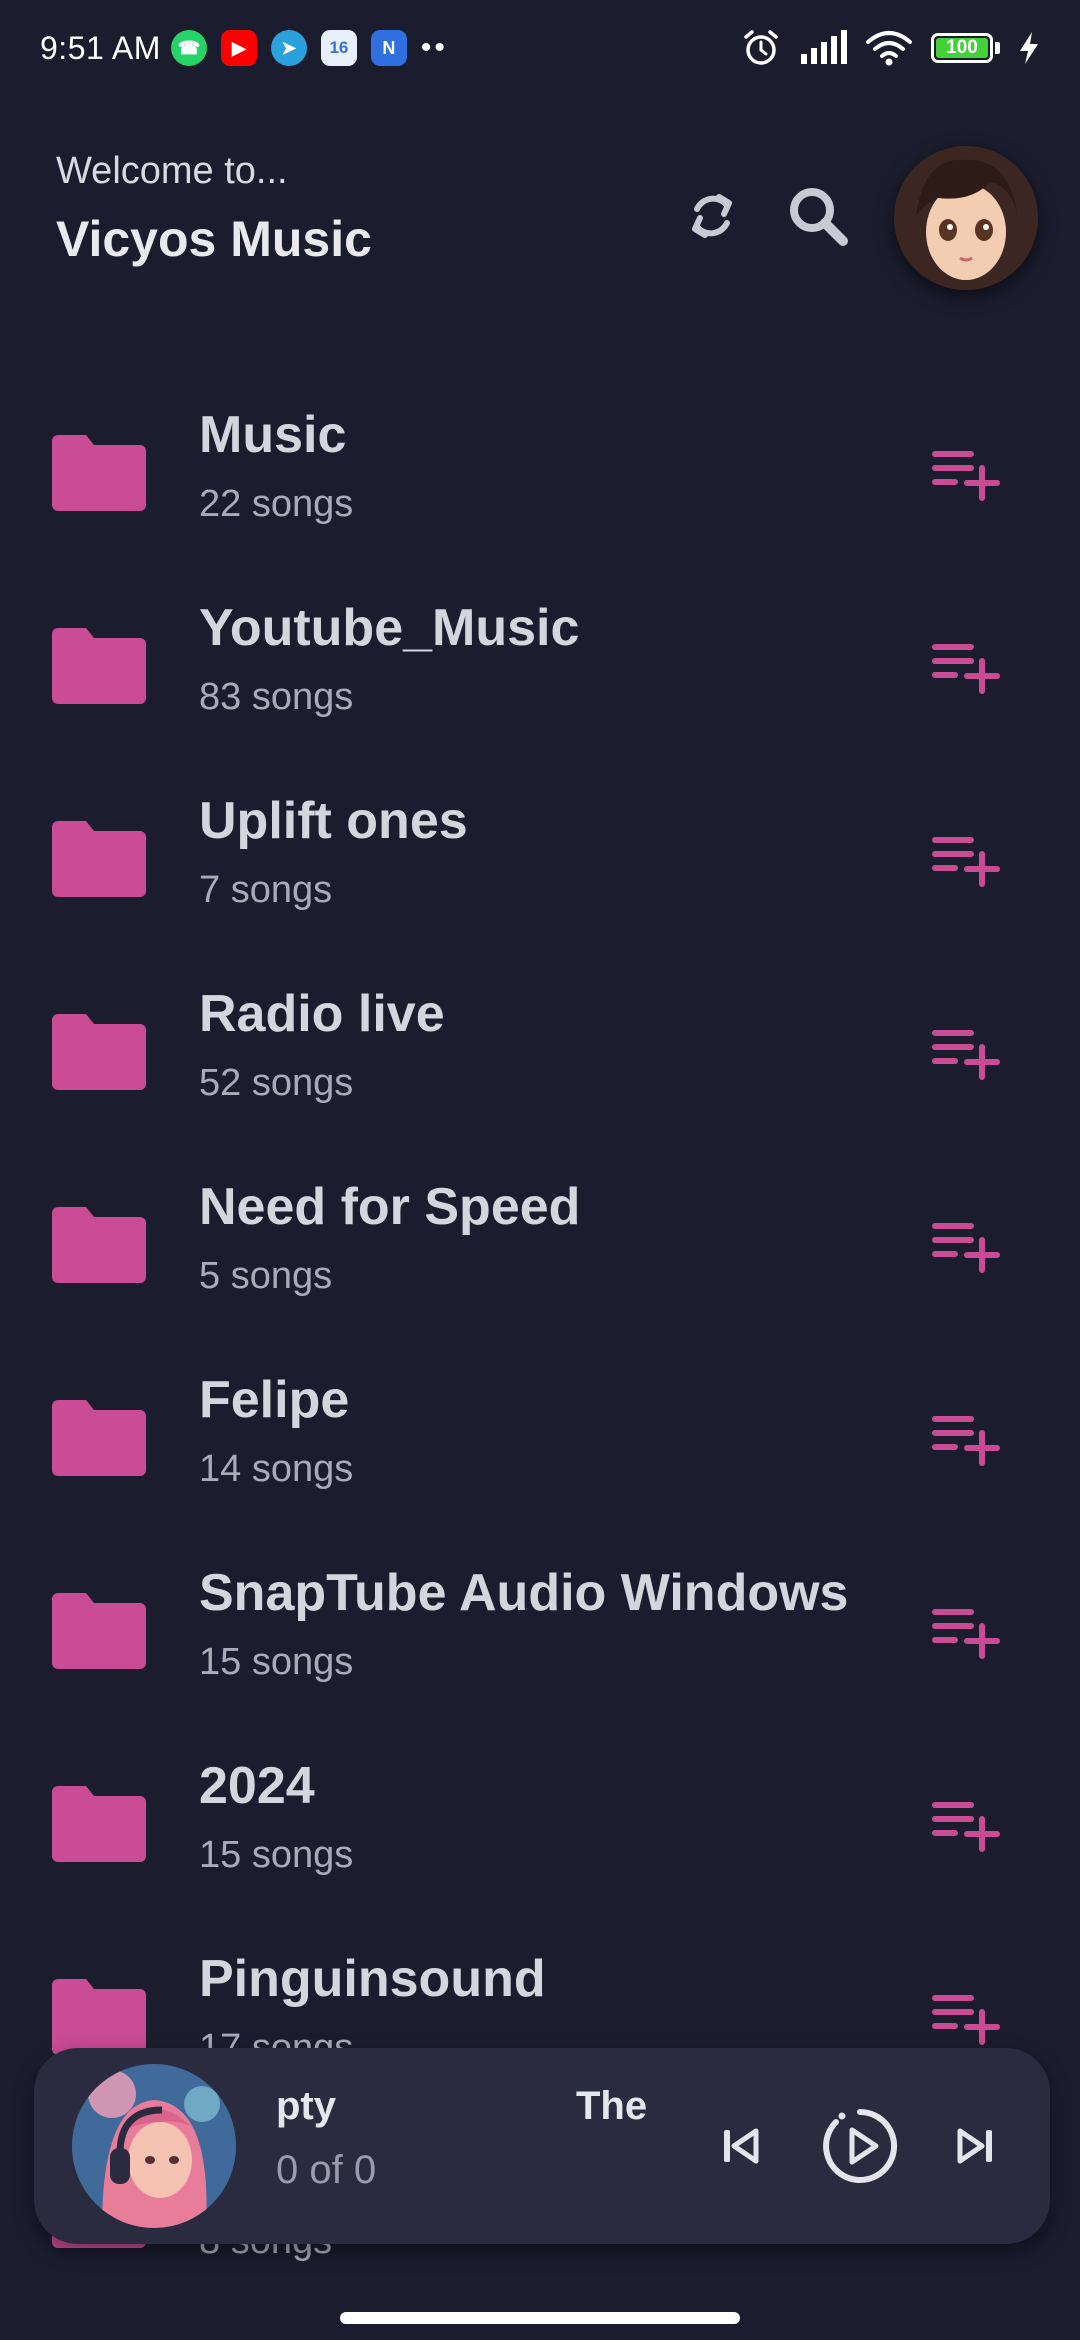 This screenshot has width=1080, height=2340. Describe the element at coordinates (540, 1253) in the screenshot. I see `folder-item: Need for Speed 5 songs` at that location.